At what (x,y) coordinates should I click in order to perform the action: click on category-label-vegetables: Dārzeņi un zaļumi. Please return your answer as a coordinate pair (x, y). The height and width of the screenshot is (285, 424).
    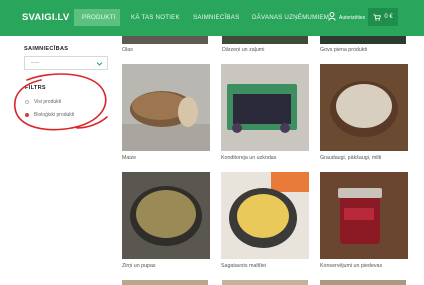
    Looking at the image, I should click on (243, 50).